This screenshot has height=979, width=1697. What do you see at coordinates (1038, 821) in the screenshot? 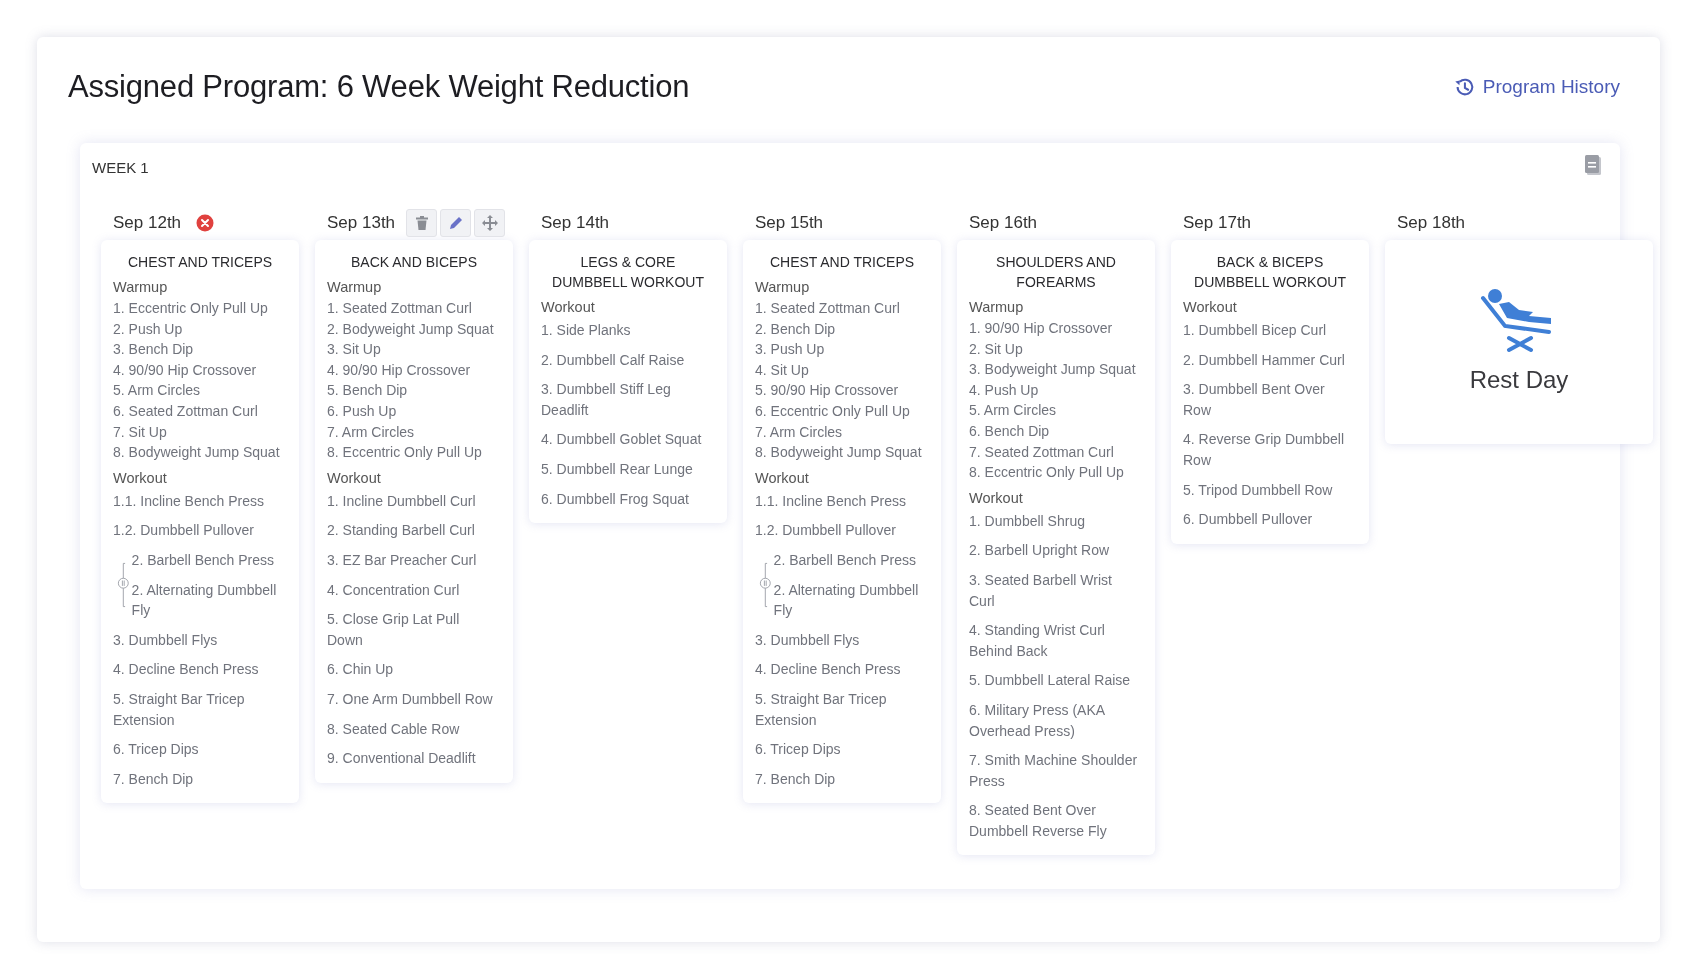
I see `exercise-item: 8. Seated Bent Over Dumbbell Reverse Fly` at bounding box center [1038, 821].